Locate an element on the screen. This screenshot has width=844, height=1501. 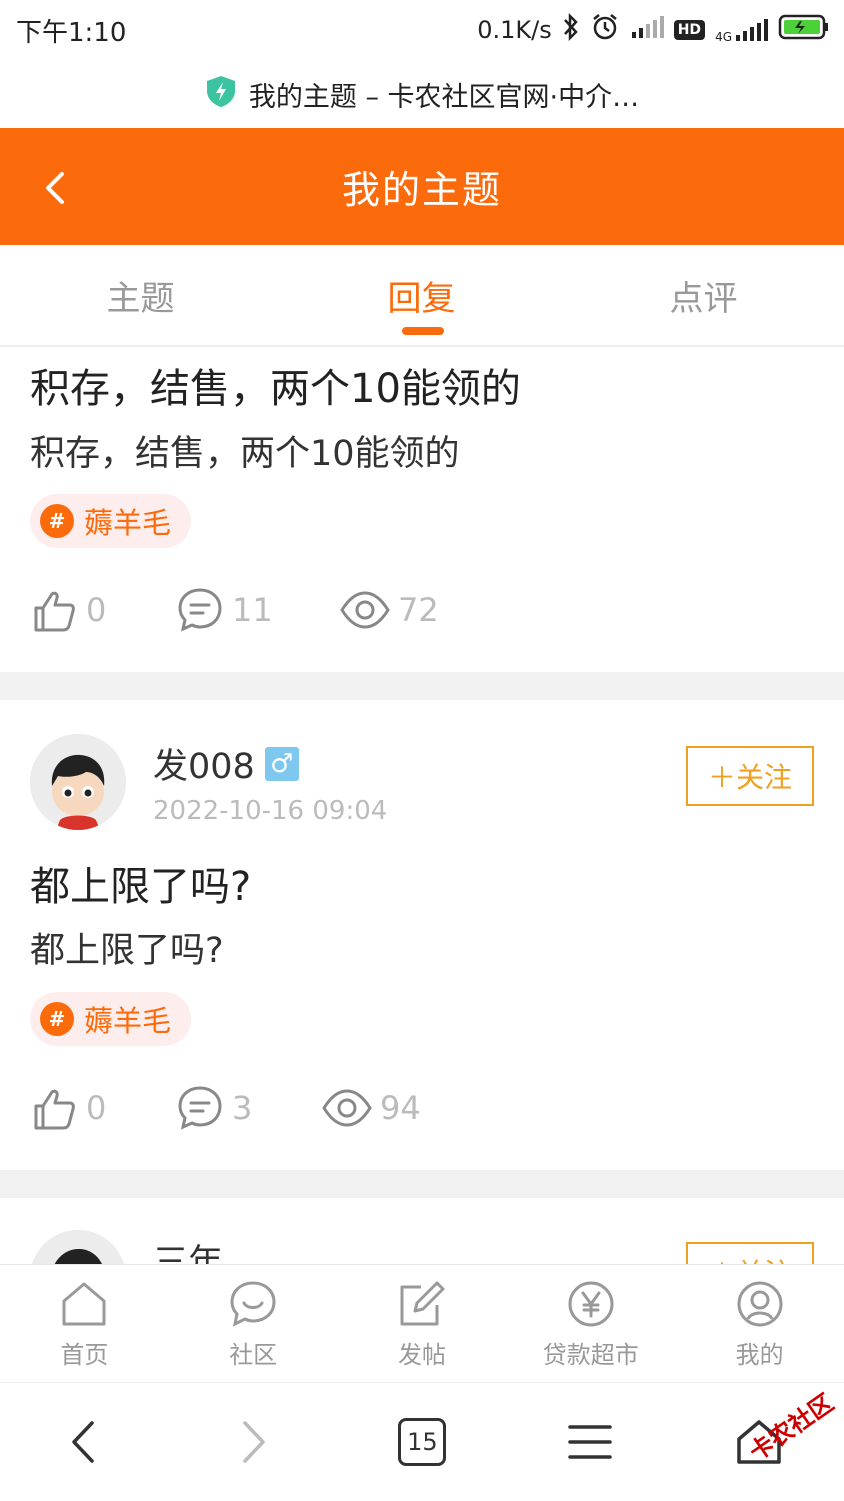
nav-label: 我的 is located at coordinates (759, 1354).